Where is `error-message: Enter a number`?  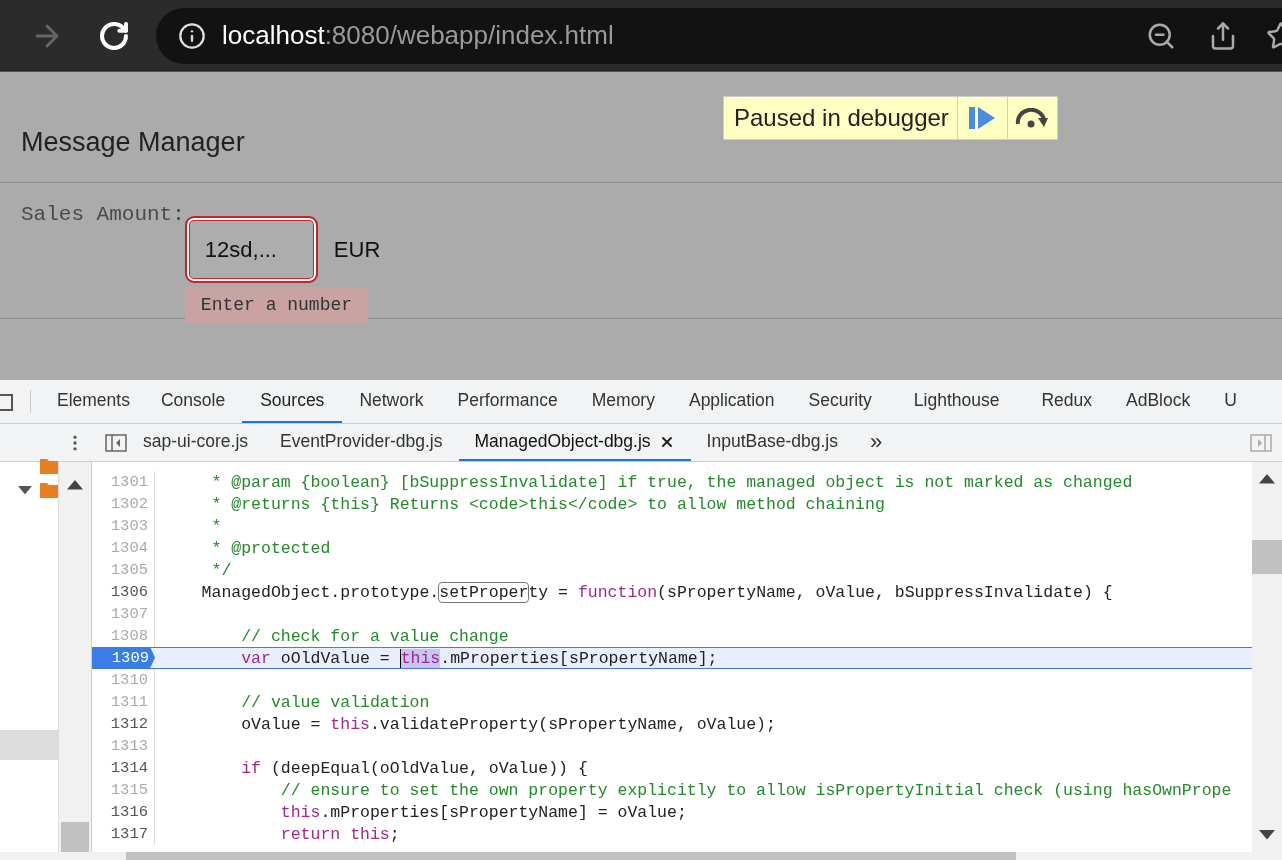 error-message: Enter a number is located at coordinates (276, 305).